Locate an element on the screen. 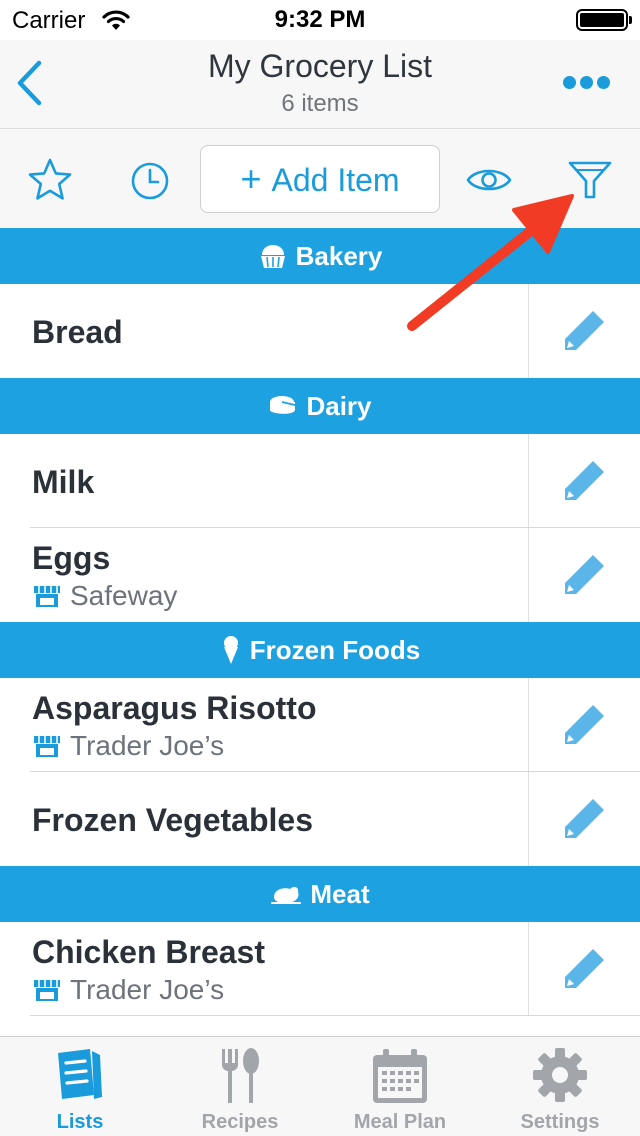  list-item: Asparagus Risotto Trader Joe’s is located at coordinates (320, 725).